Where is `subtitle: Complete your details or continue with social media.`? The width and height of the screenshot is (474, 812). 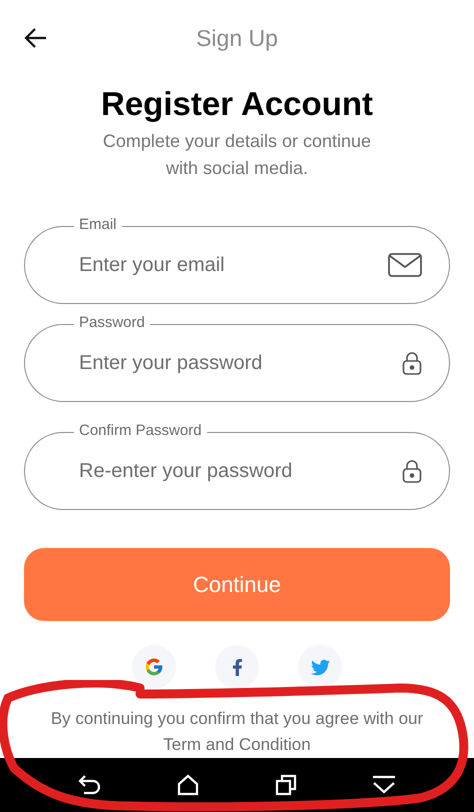
subtitle: Complete your details or continue with social media. is located at coordinates (237, 155).